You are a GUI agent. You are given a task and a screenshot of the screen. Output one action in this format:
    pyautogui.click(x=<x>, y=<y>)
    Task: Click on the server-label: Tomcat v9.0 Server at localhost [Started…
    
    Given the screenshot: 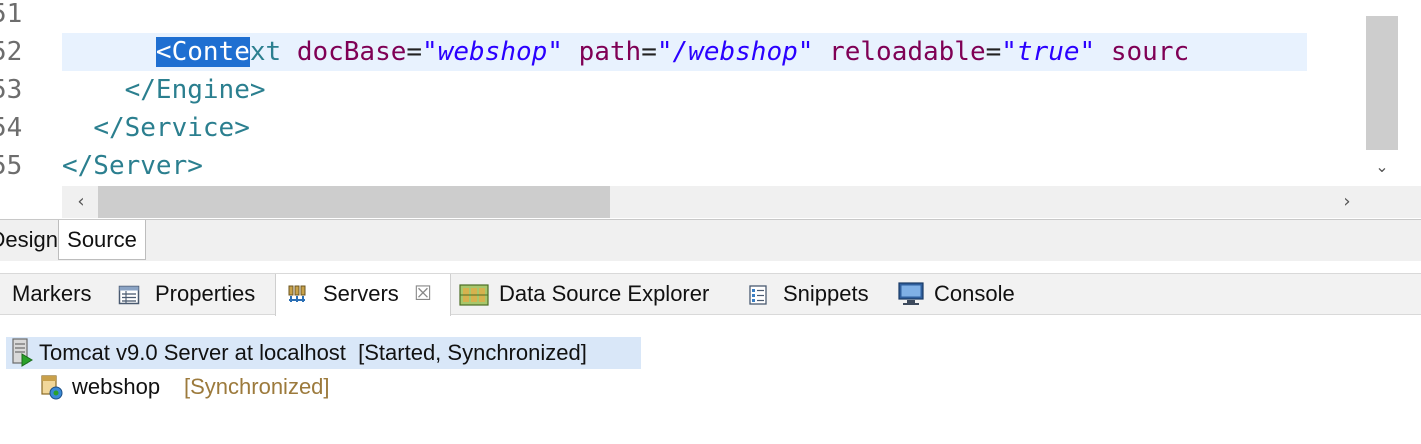 What is the action you would take?
    pyautogui.click(x=313, y=353)
    